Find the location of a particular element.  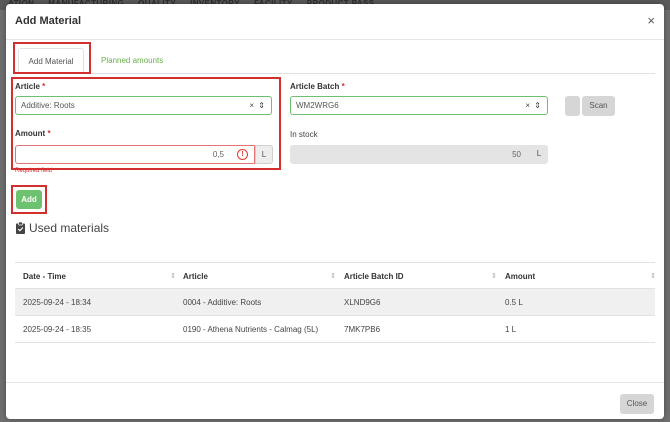

article-select-value: Additive: Roots is located at coordinates (48, 105).